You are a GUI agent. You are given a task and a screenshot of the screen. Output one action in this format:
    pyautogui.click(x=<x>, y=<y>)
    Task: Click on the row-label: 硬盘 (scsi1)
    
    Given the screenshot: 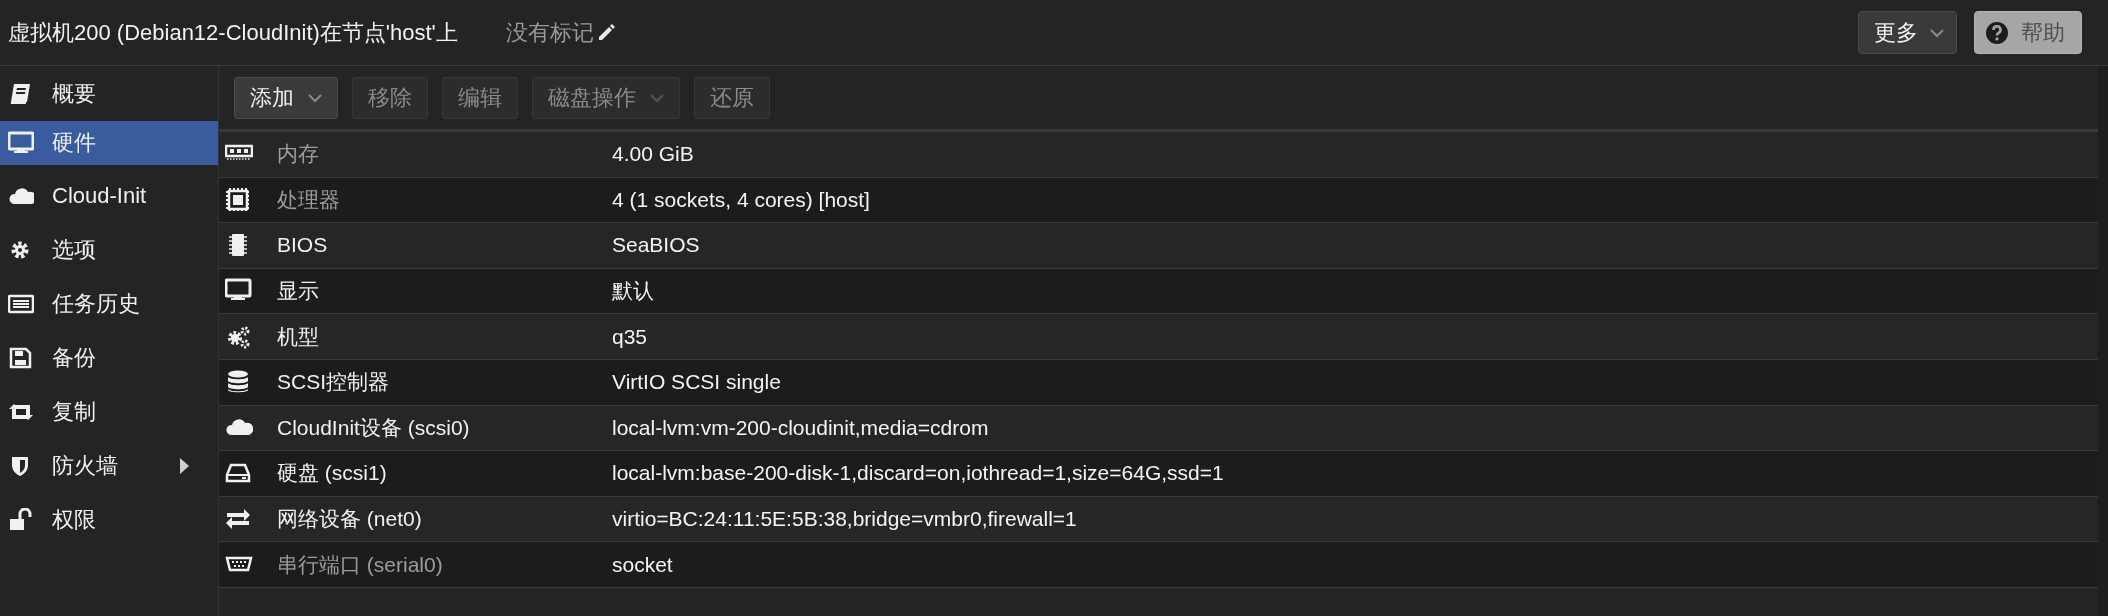 What is the action you would take?
    pyautogui.click(x=332, y=473)
    